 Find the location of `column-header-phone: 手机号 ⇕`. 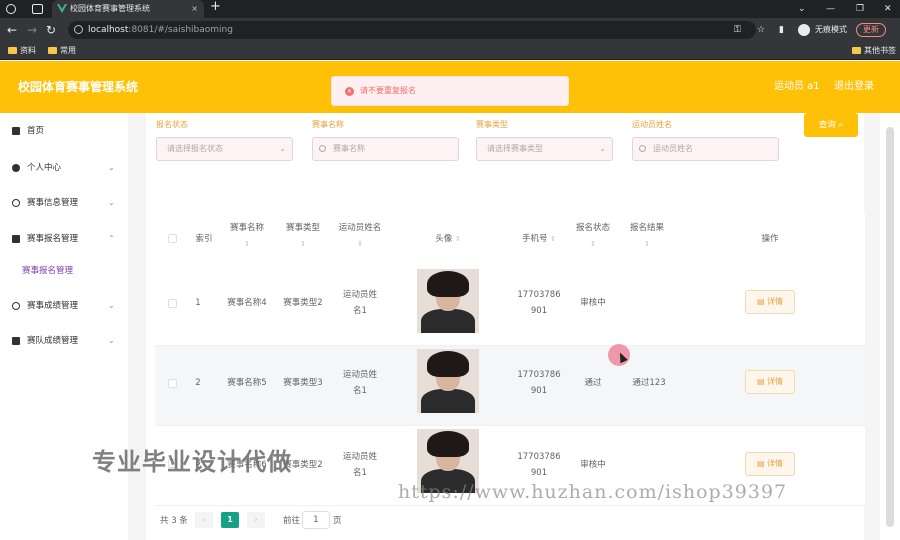

column-header-phone: 手机号 ⇕ is located at coordinates (539, 239).